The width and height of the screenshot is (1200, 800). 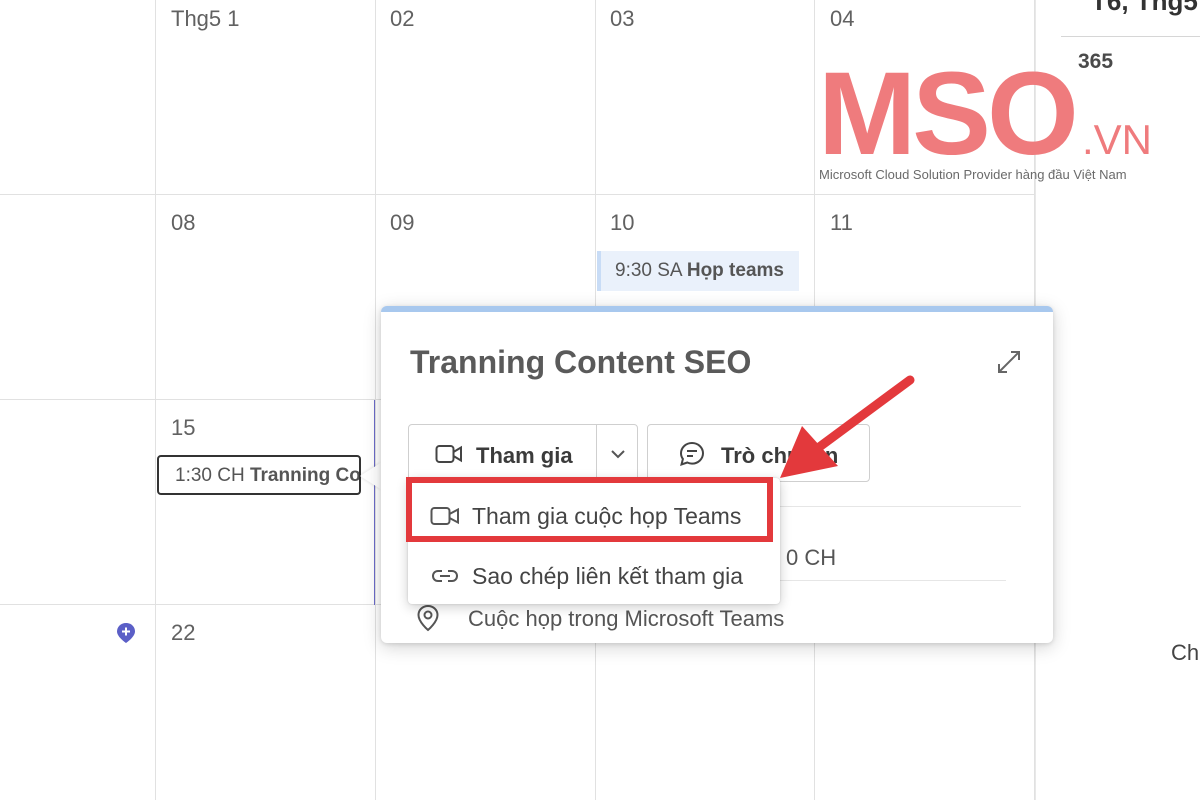 What do you see at coordinates (735, 270) in the screenshot?
I see `event-title: Họp teams` at bounding box center [735, 270].